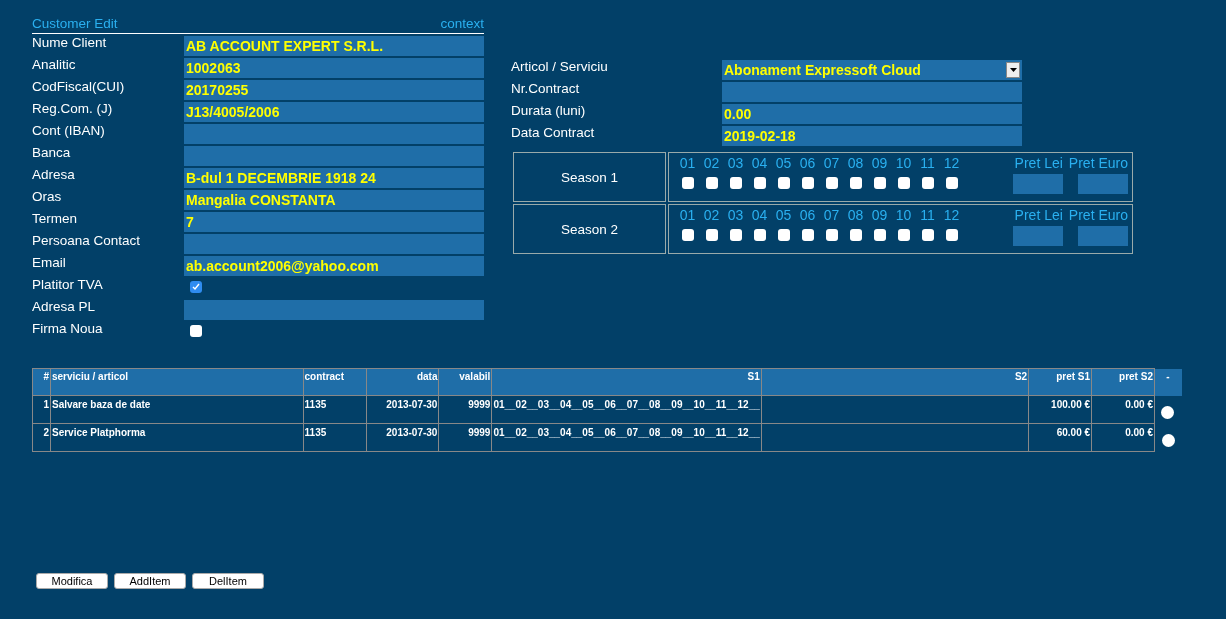  Describe the element at coordinates (560, 66) in the screenshot. I see `field-label: Articol / Serviciu` at that location.